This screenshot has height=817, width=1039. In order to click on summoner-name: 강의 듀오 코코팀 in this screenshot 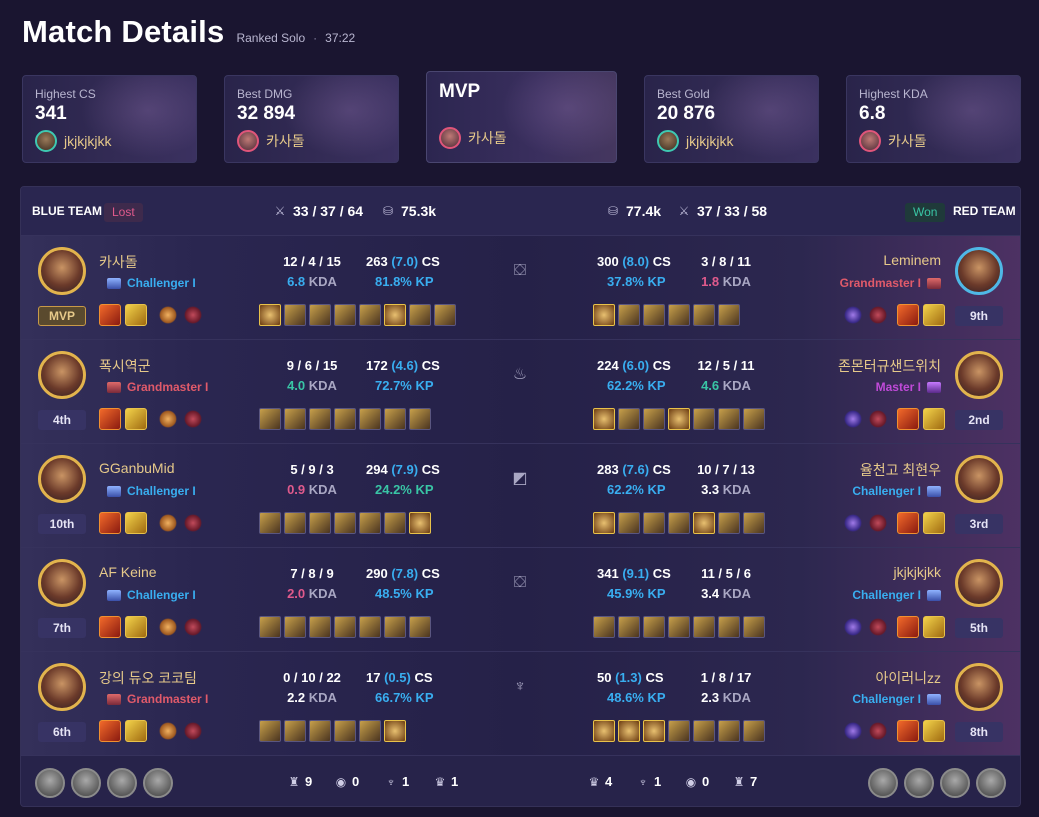, I will do `click(148, 678)`.